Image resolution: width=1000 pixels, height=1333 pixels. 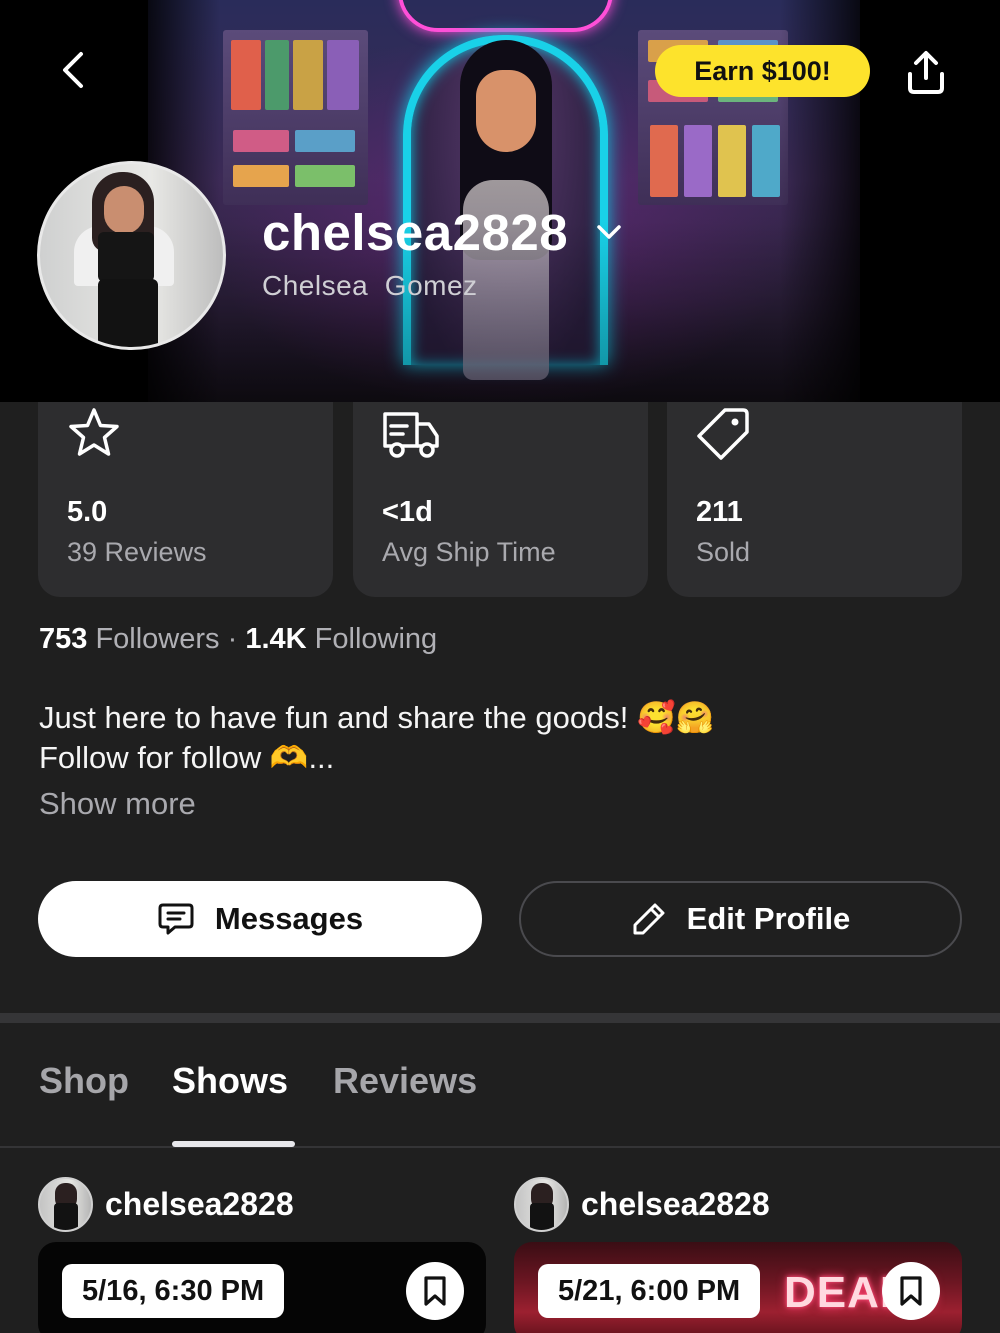 What do you see at coordinates (649, 1291) in the screenshot?
I see `show-date-badge: 5/21, 6:00 PM` at bounding box center [649, 1291].